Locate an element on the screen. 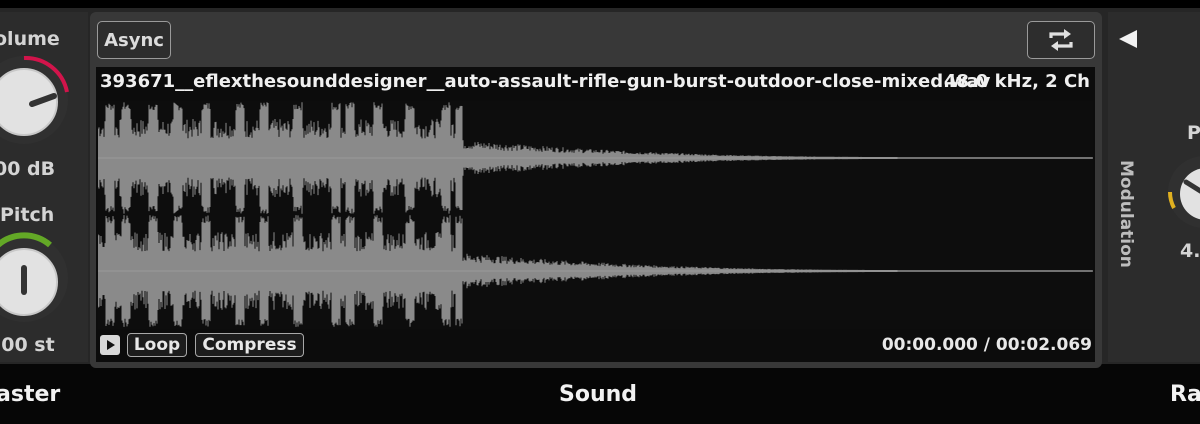  top-border is located at coordinates (600, 4).